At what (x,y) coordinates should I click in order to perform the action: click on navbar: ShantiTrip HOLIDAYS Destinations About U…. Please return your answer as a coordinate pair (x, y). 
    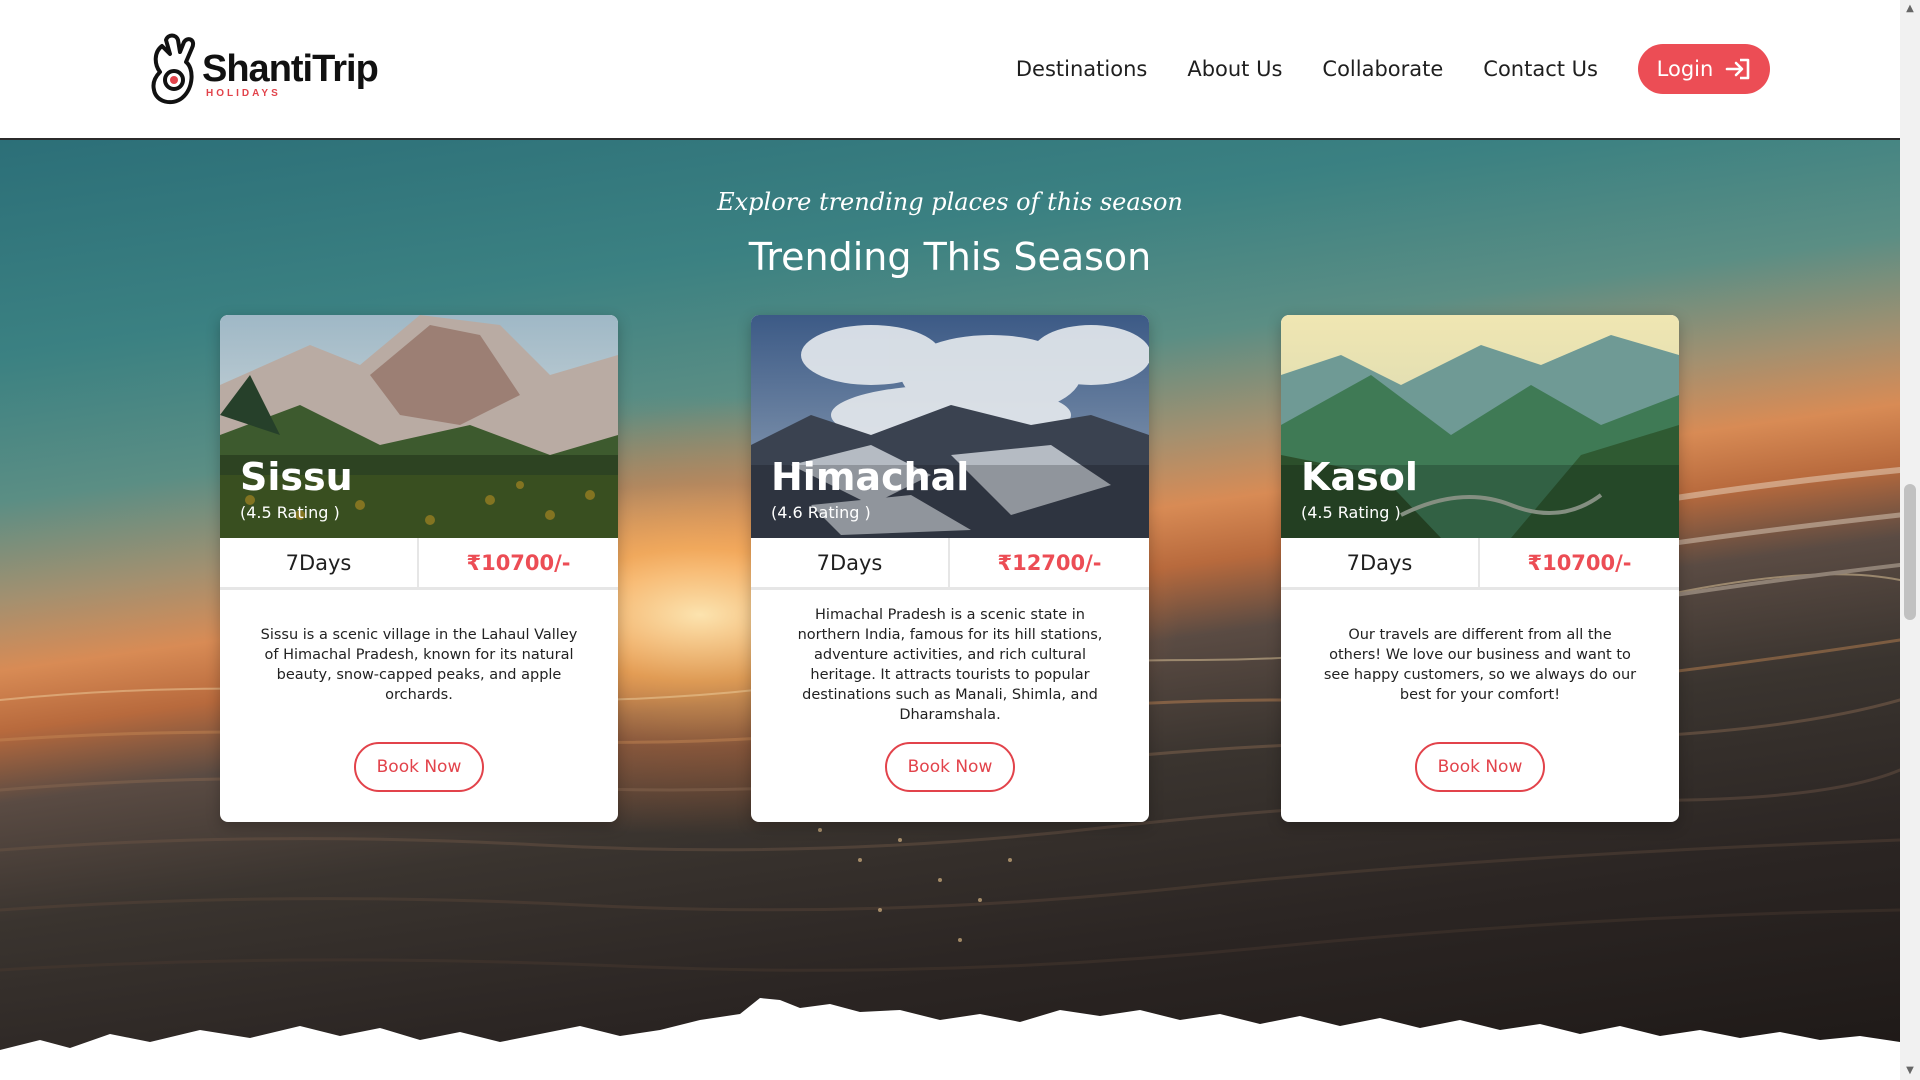
    Looking at the image, I should click on (950, 70).